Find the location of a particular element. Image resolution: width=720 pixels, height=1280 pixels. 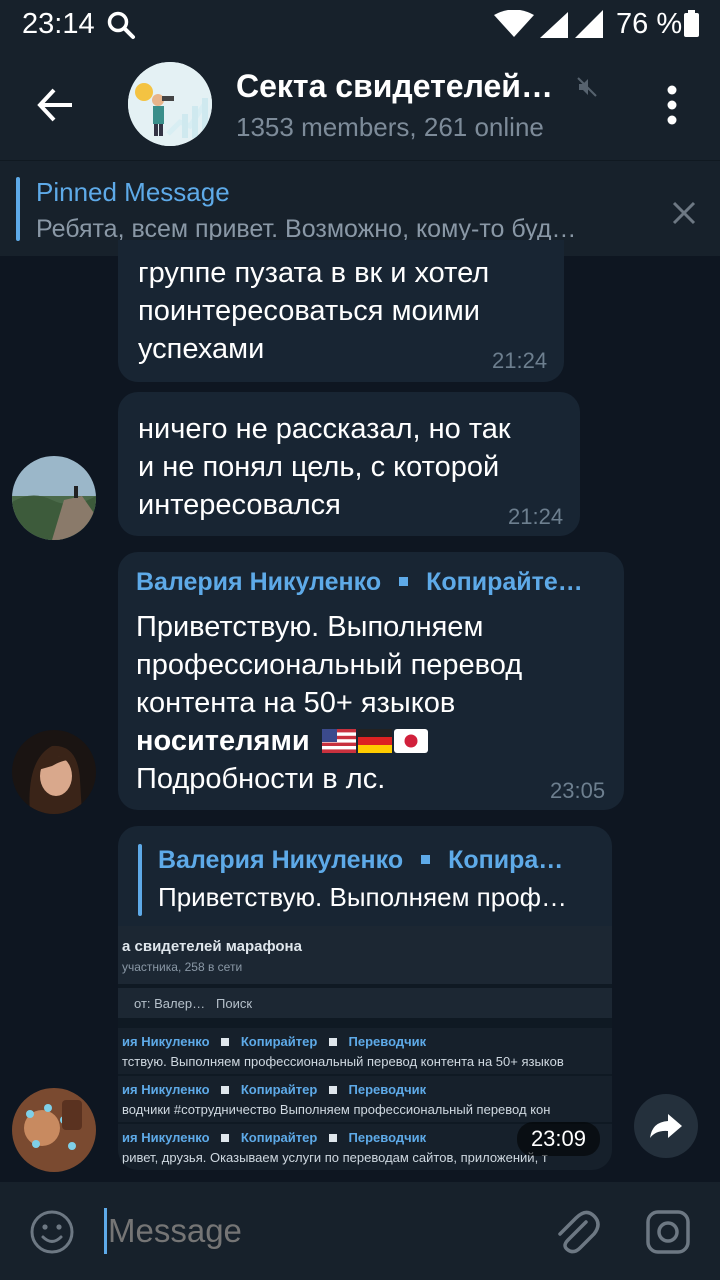

battery-icon is located at coordinates (691, 23).